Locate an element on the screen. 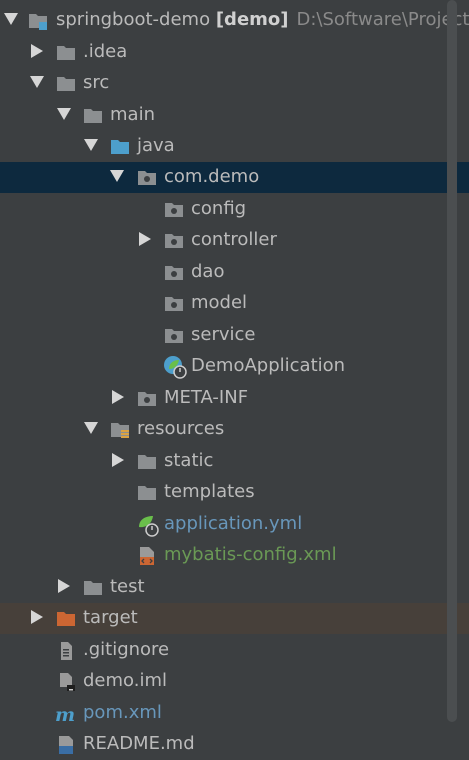  tree-label: service is located at coordinates (223, 334).